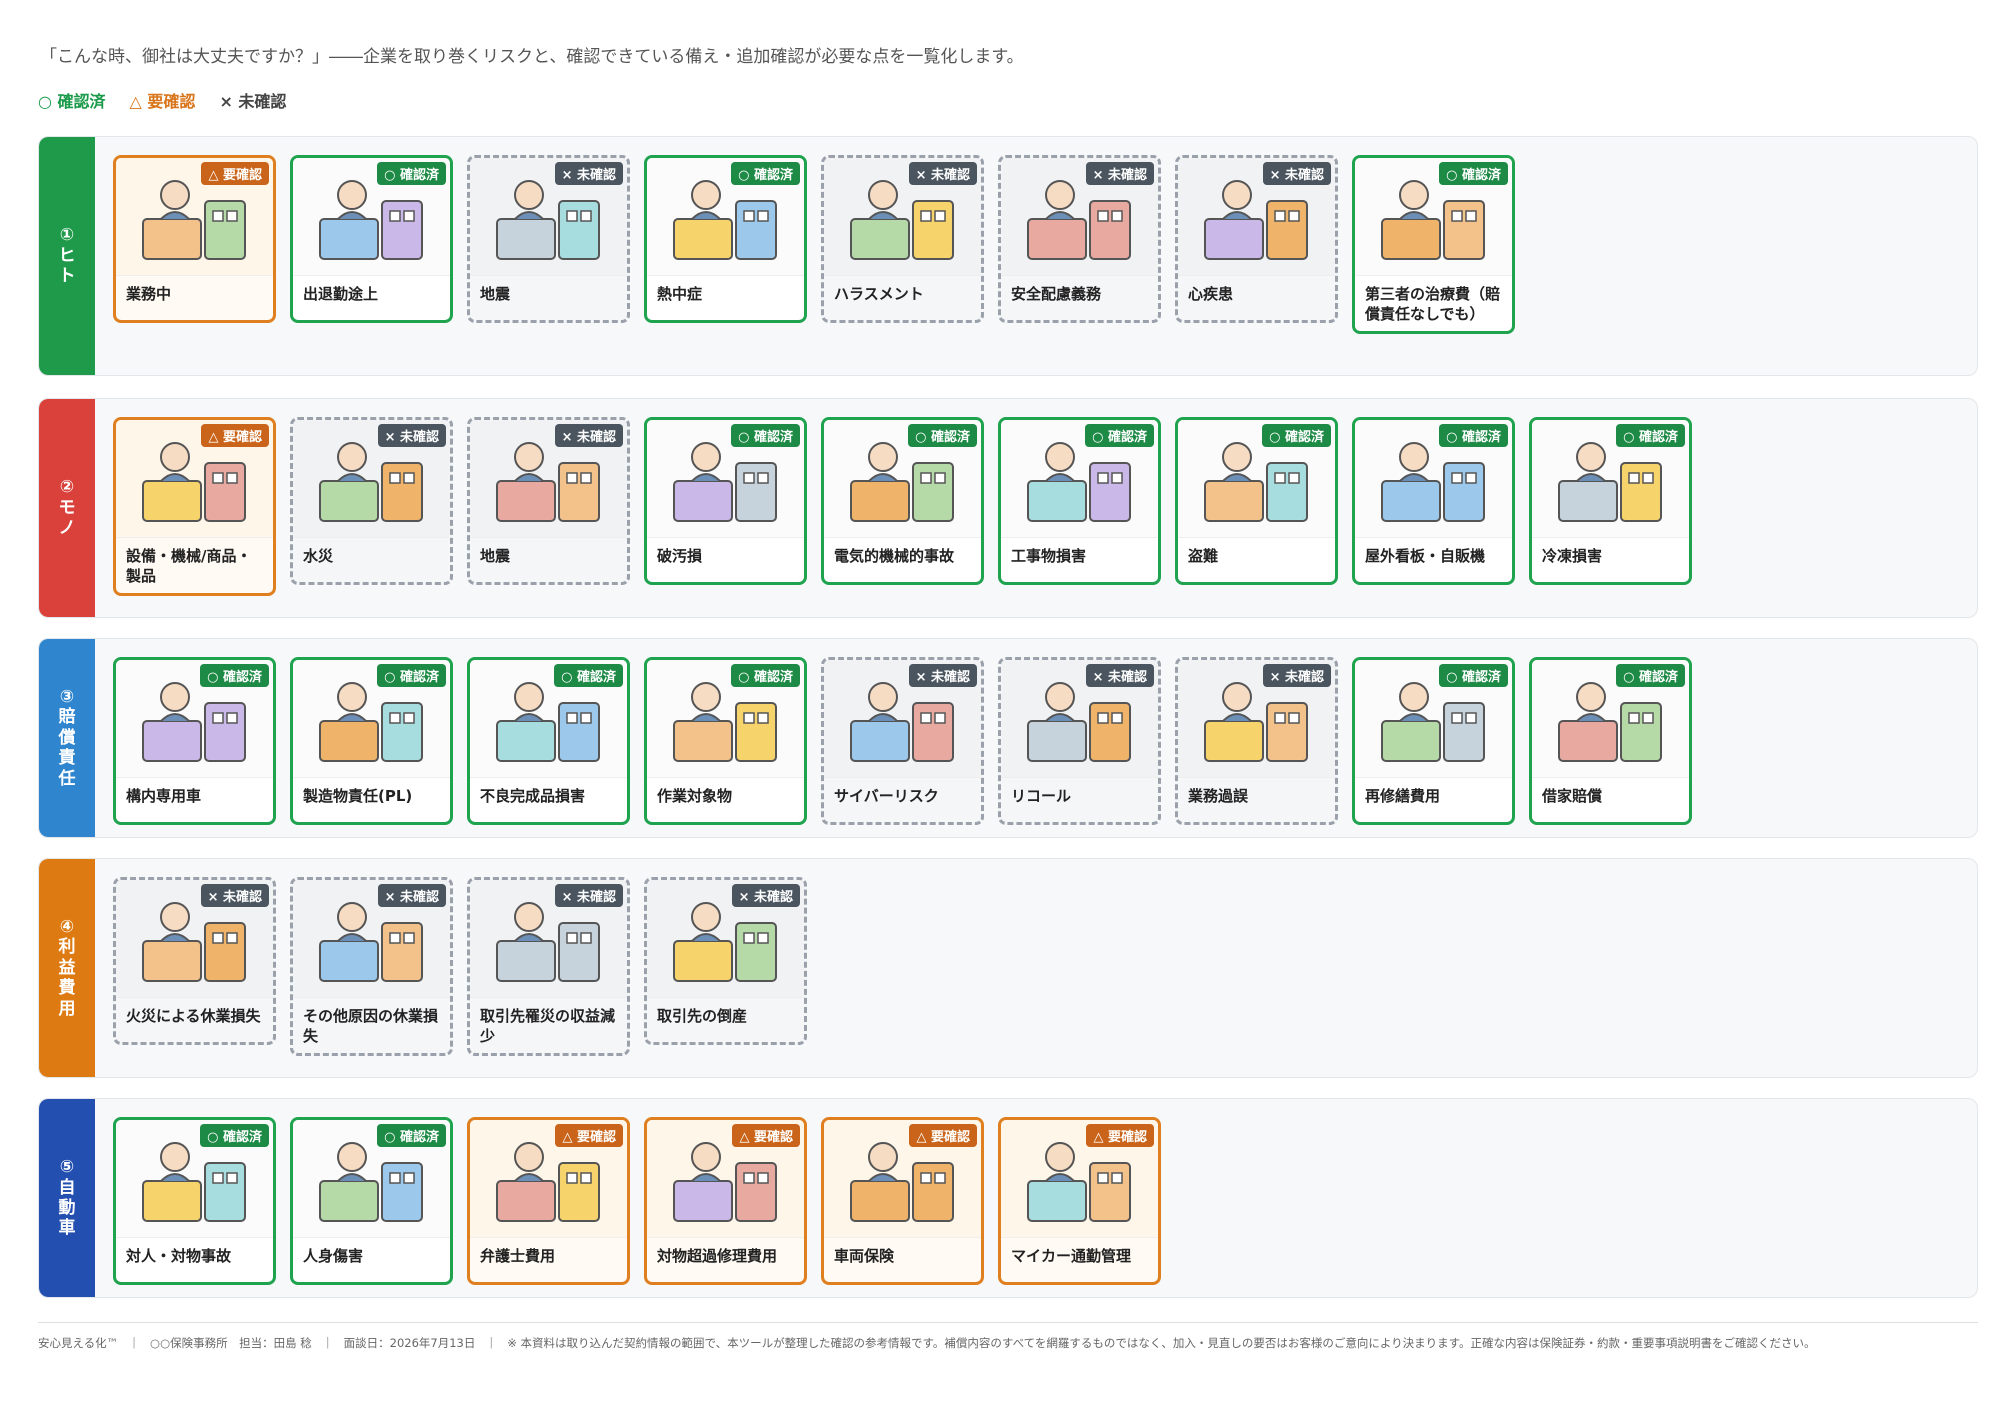 The width and height of the screenshot is (2000, 1414). Describe the element at coordinates (67, 256) in the screenshot. I see `category-label: ①ヒト` at that location.